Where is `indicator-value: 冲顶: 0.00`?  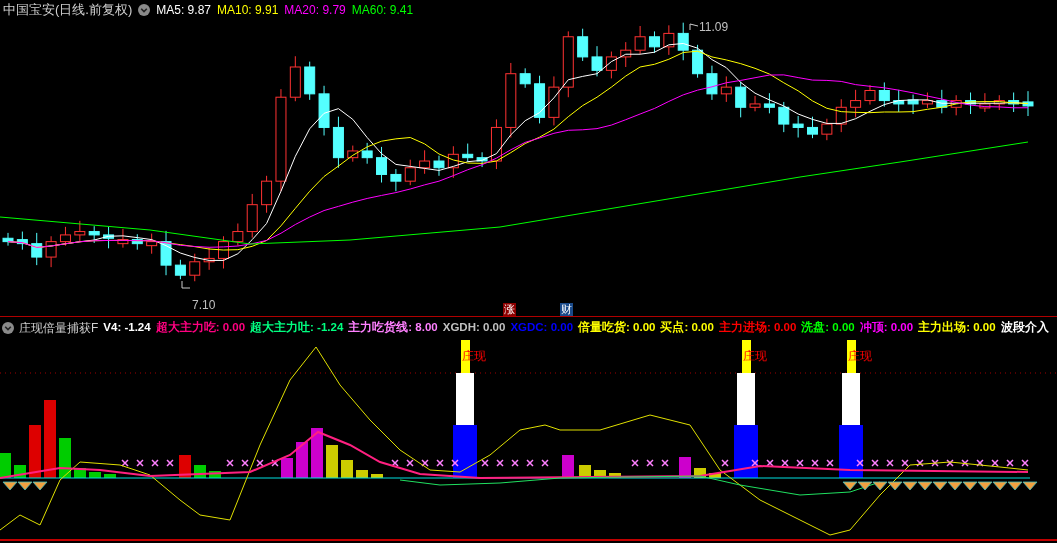
indicator-value: 冲顶: 0.00 is located at coordinates (886, 327).